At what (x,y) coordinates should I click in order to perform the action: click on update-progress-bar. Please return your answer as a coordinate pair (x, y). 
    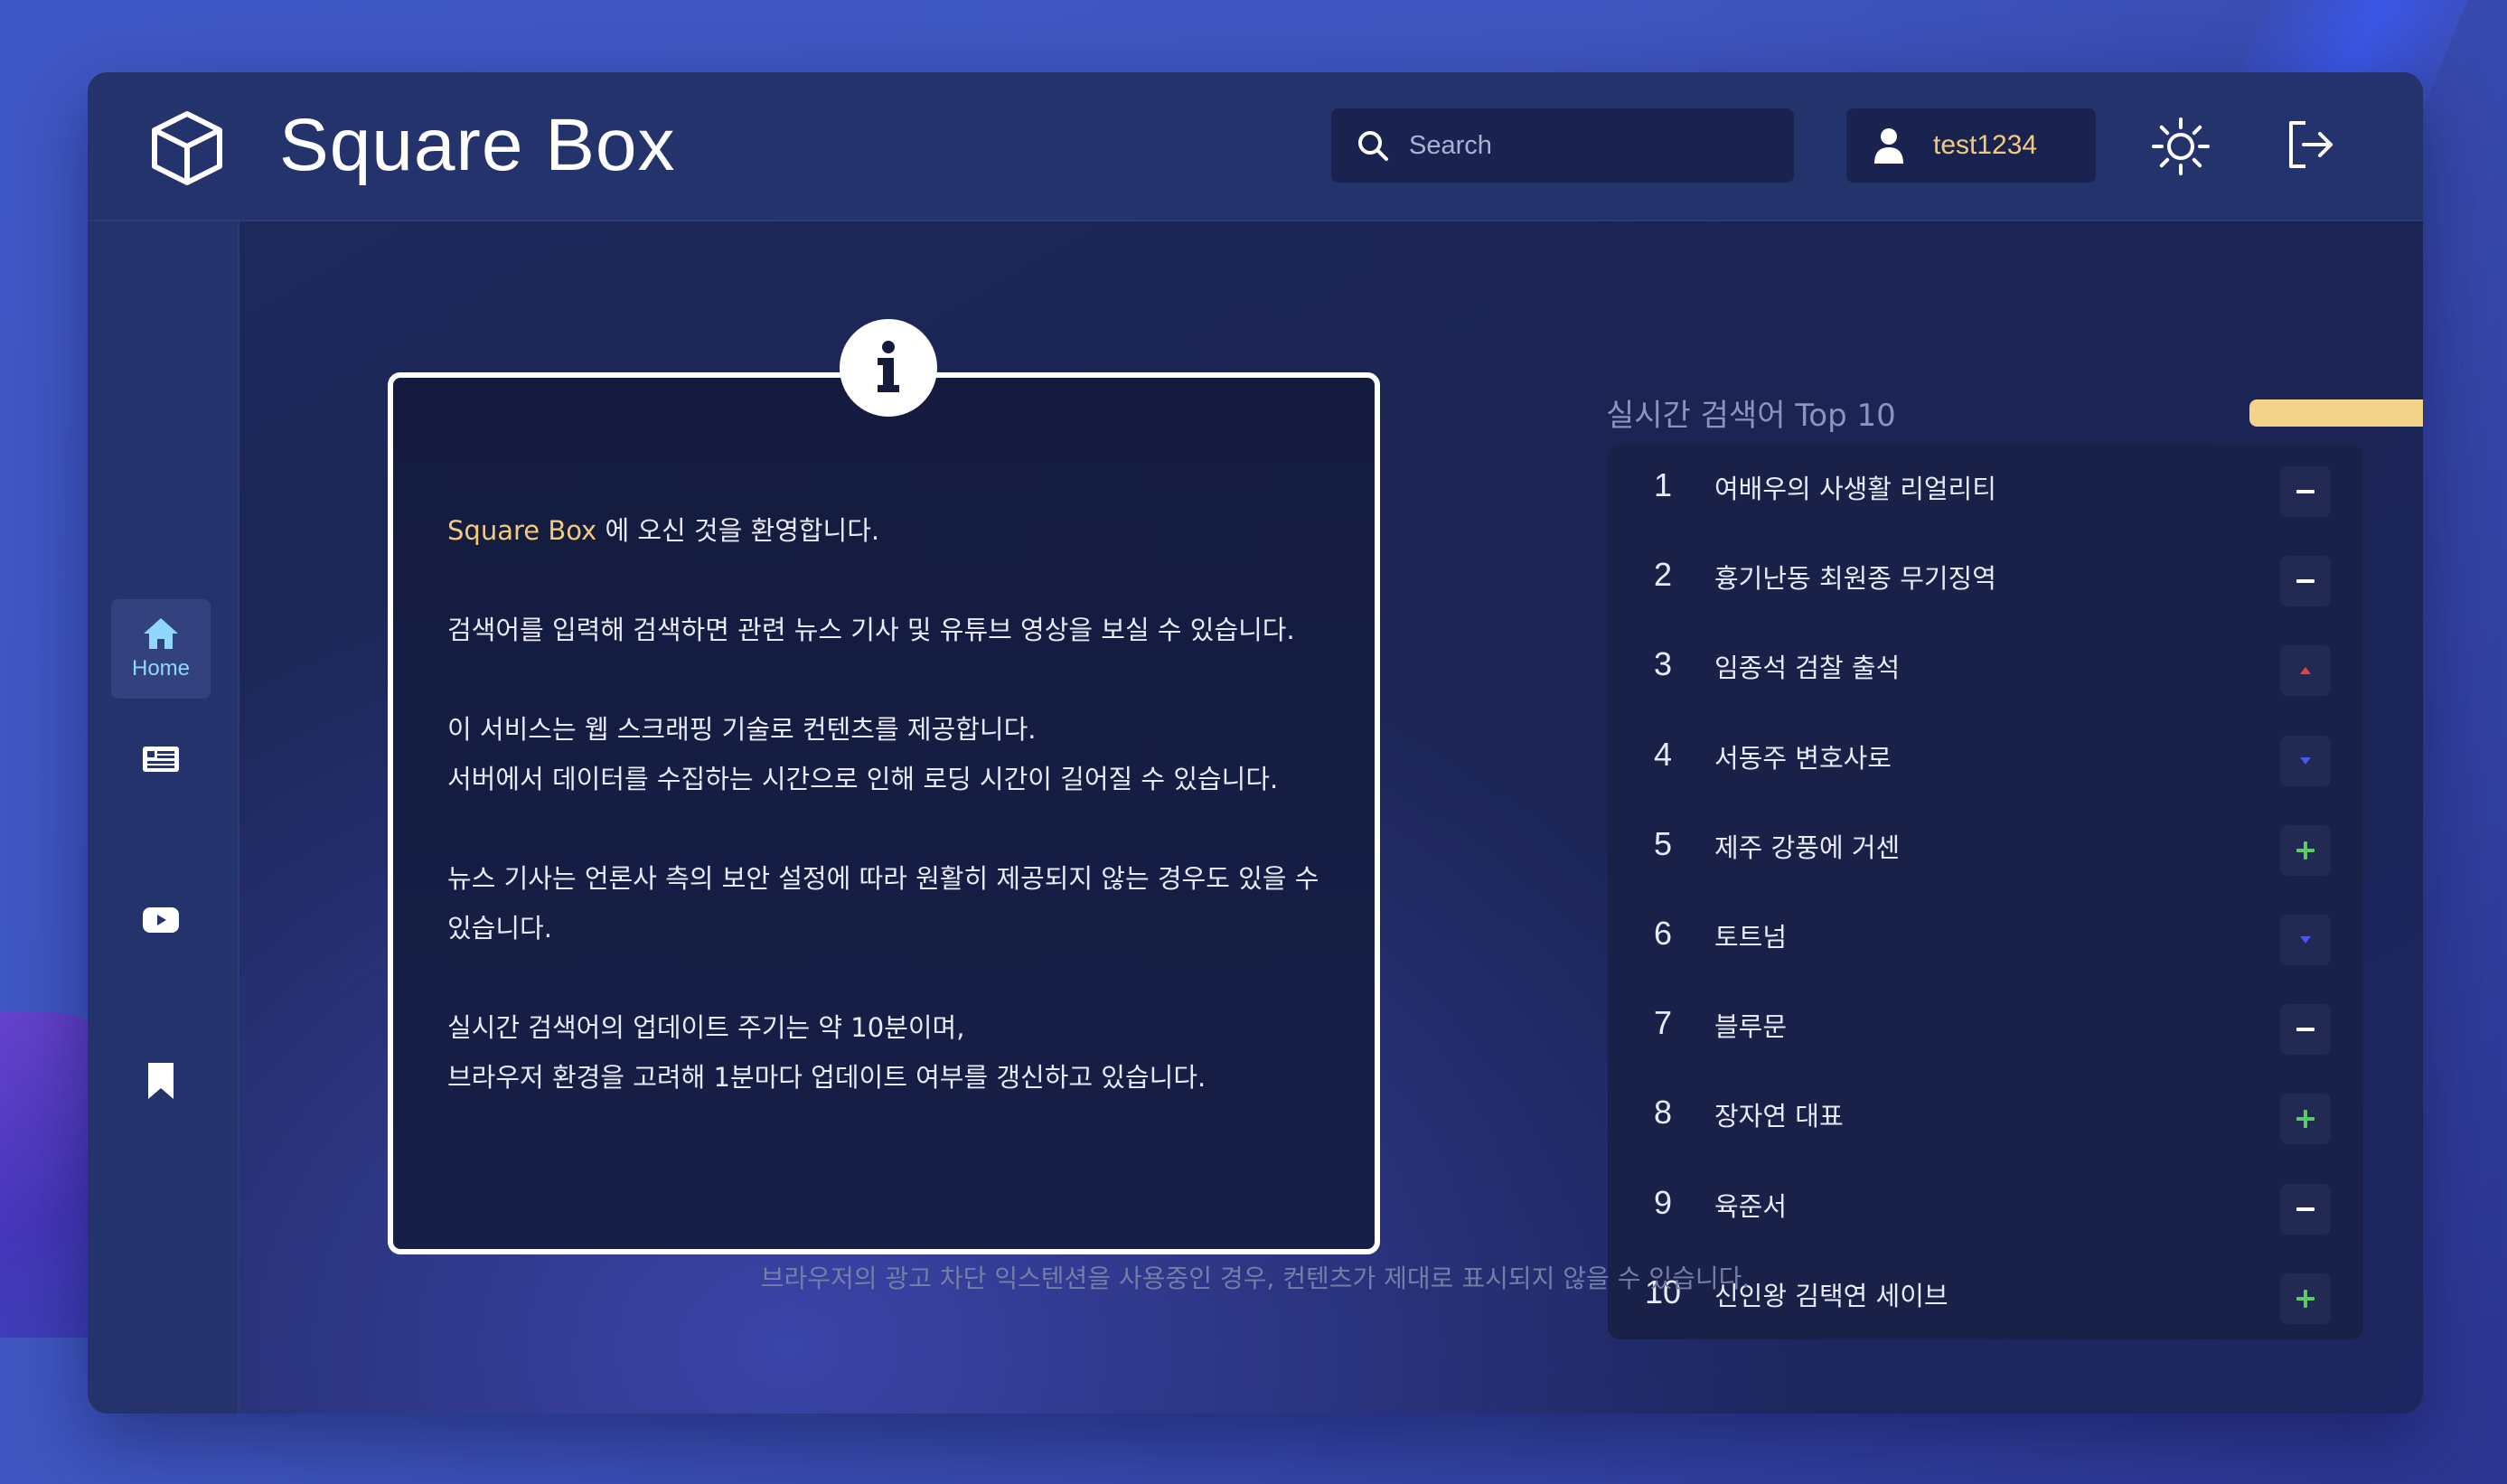
    Looking at the image, I should click on (2336, 413).